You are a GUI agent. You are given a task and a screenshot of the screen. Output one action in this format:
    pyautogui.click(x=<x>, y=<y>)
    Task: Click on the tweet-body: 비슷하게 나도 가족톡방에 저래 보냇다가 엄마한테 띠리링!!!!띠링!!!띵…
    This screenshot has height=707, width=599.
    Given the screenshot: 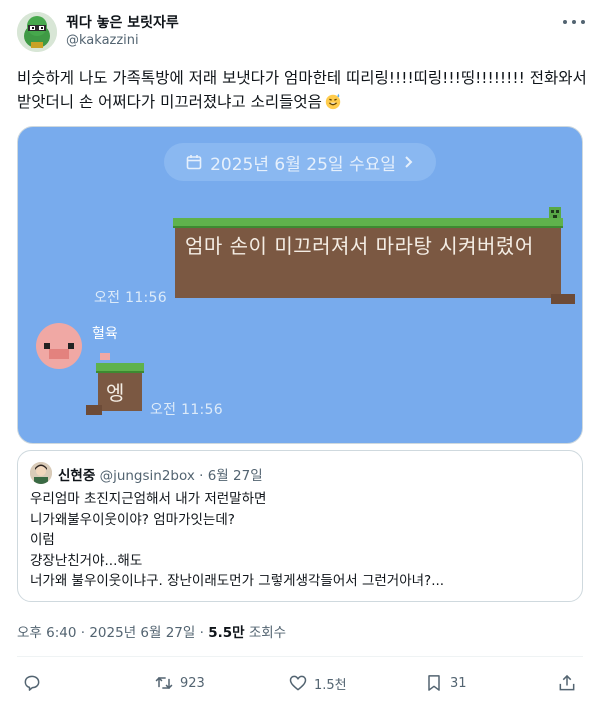 What is the action you would take?
    pyautogui.click(x=302, y=90)
    